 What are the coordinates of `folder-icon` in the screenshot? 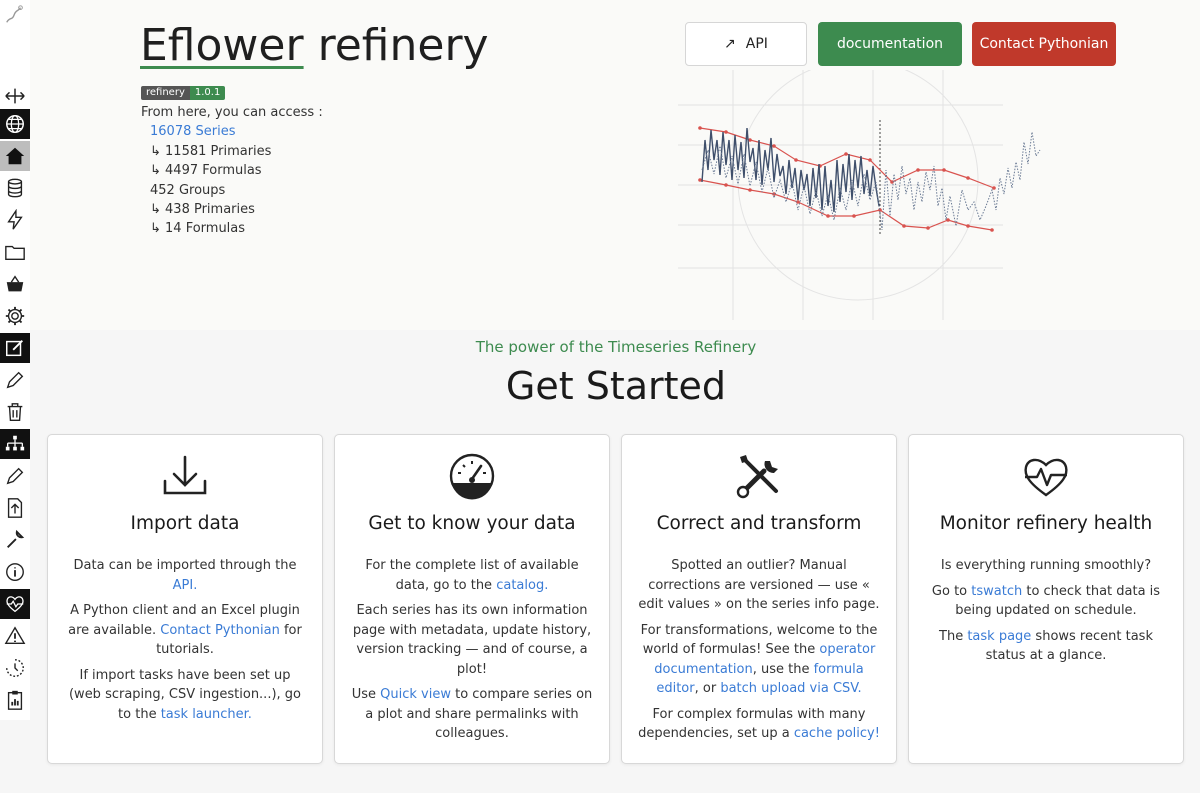 It's located at (15, 252).